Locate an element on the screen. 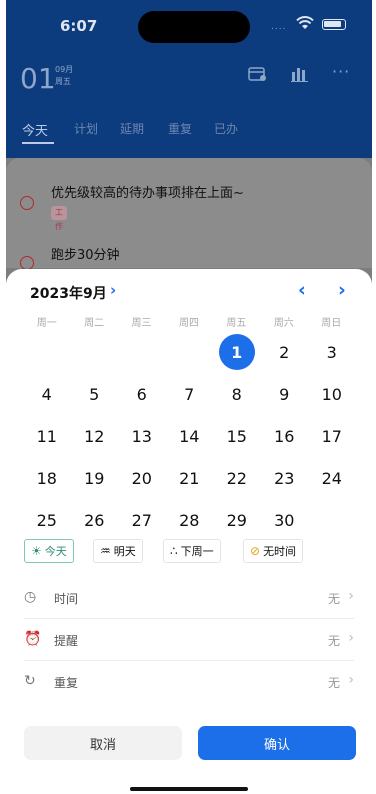 The image size is (376, 794). calendar-day: 30 is located at coordinates (285, 520).